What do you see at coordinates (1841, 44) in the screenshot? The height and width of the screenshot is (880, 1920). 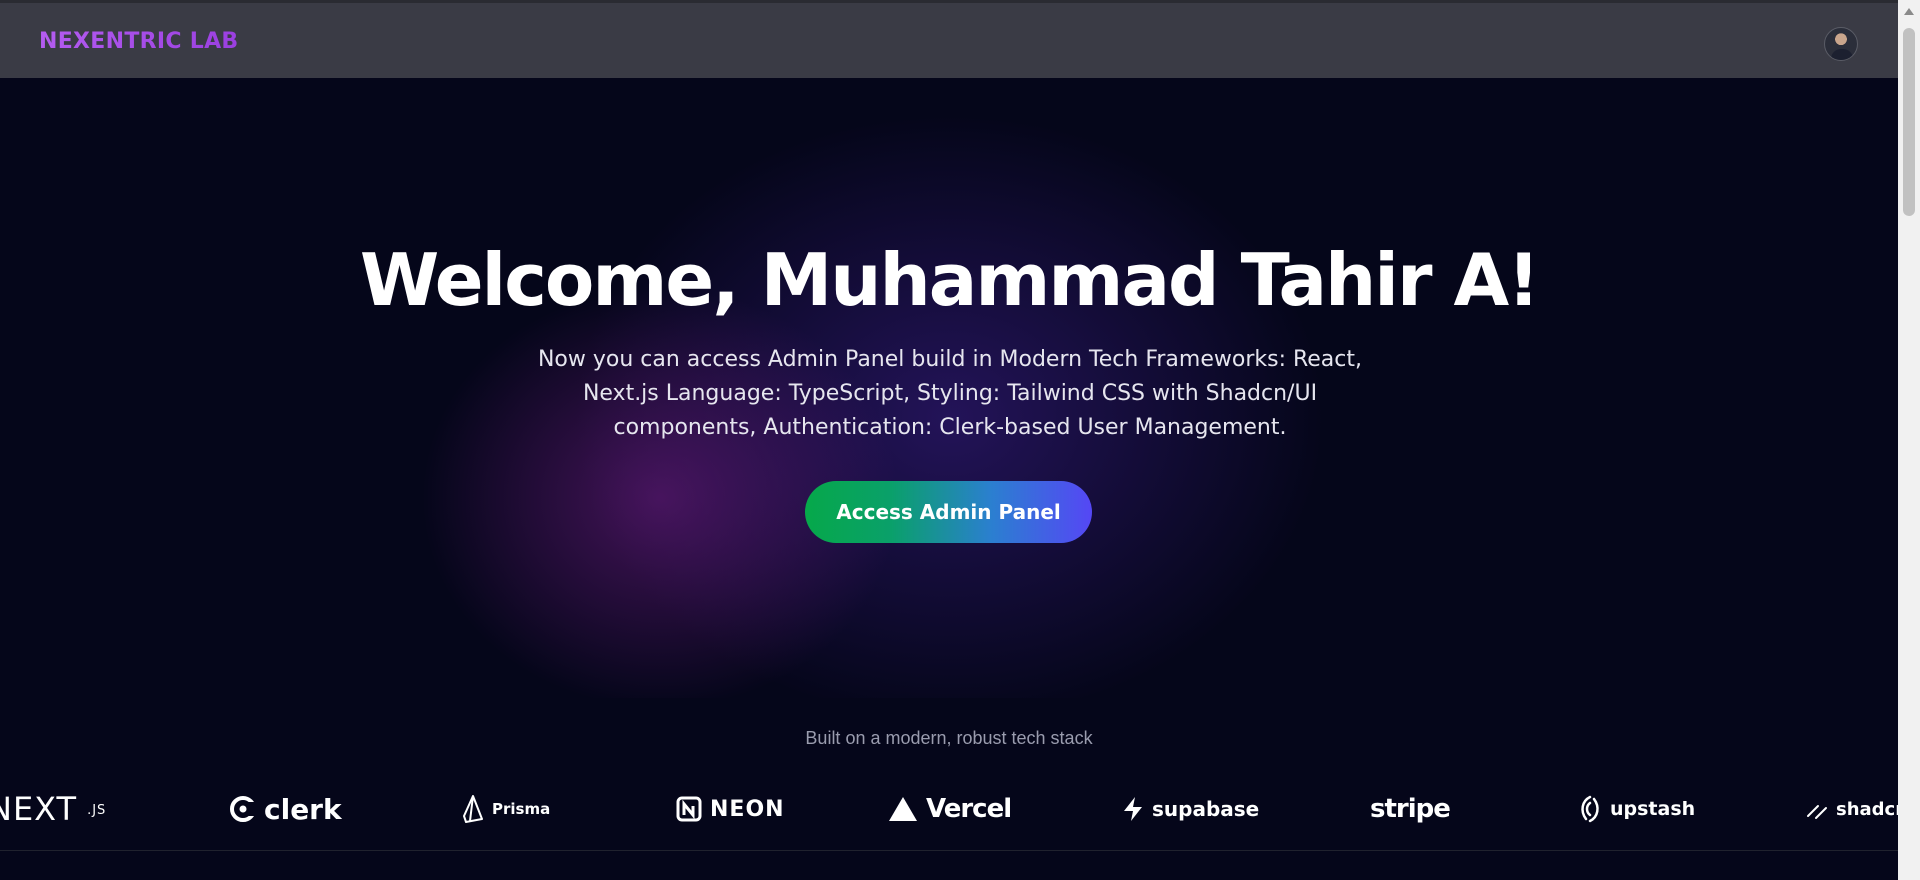 I see `user-avatar` at bounding box center [1841, 44].